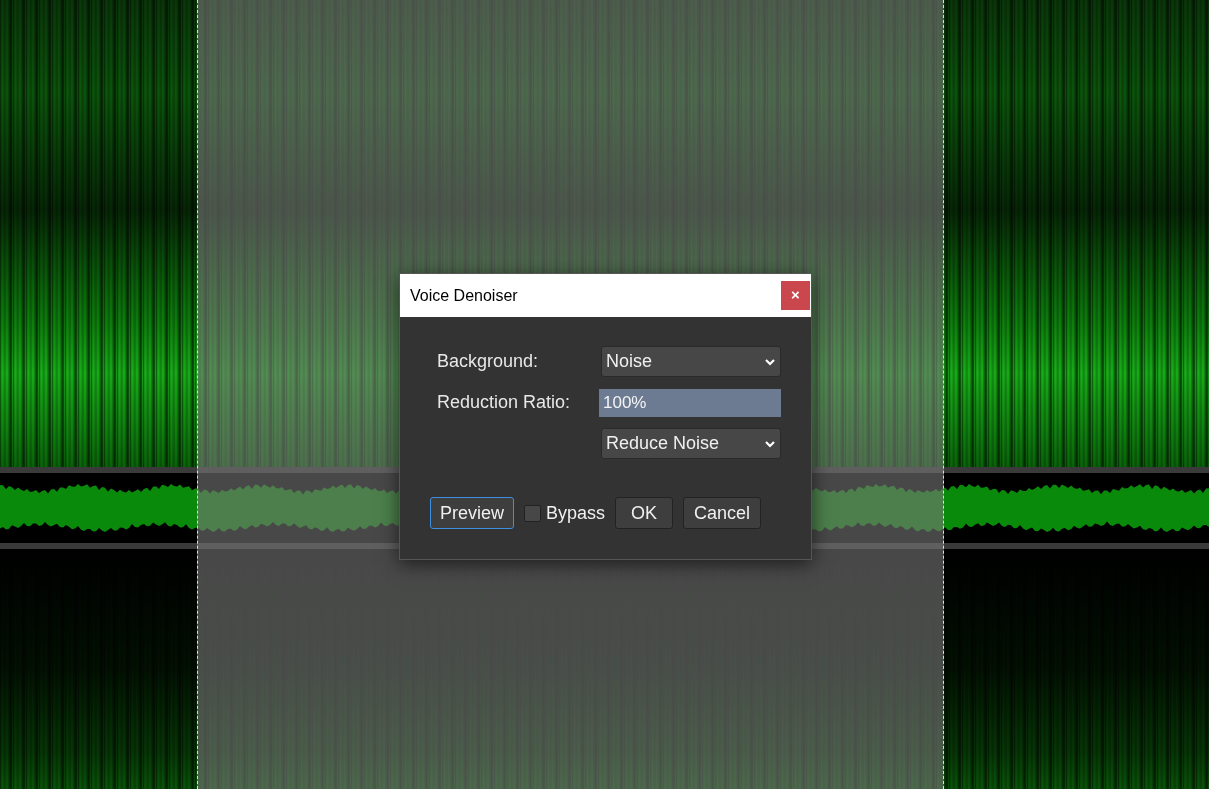 Image resolution: width=1209 pixels, height=789 pixels. Describe the element at coordinates (691, 443) in the screenshot. I see `dropdown: Reduce Noise` at that location.